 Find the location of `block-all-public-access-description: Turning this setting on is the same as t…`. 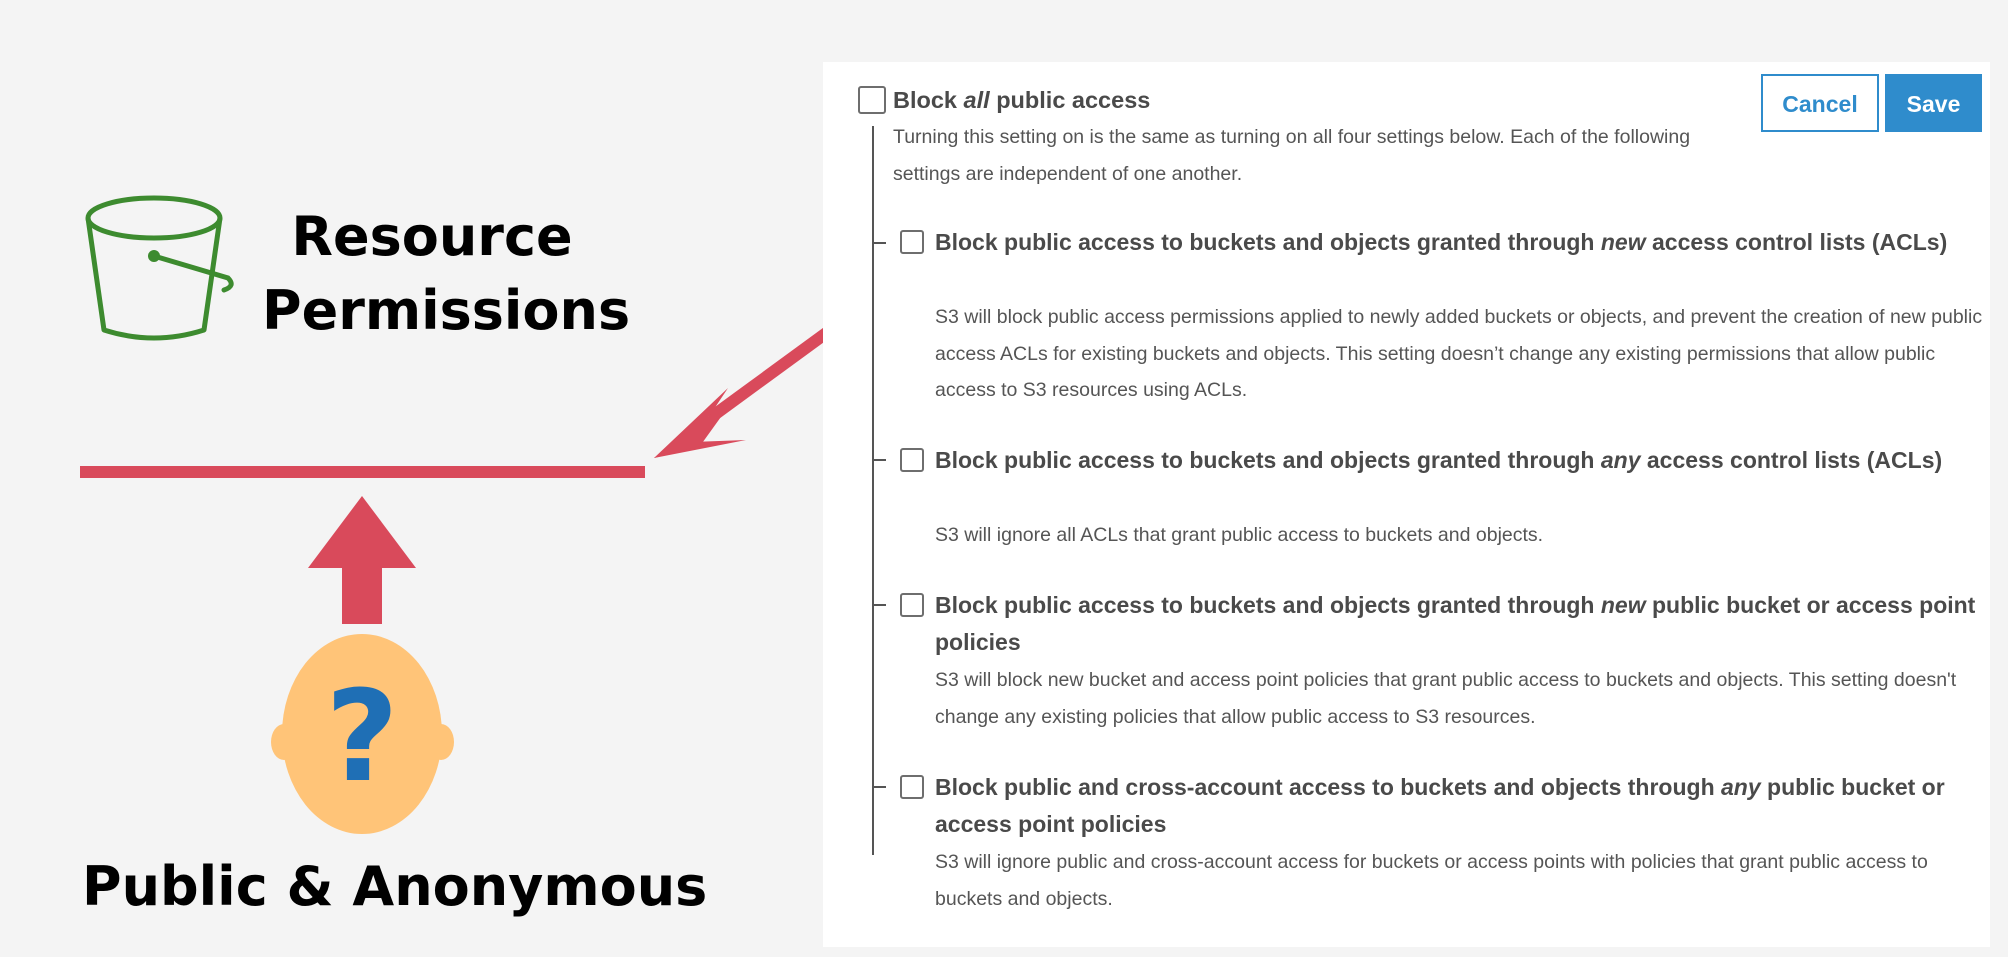

block-all-public-access-description: Turning this setting on is the same as t… is located at coordinates (1292, 155).